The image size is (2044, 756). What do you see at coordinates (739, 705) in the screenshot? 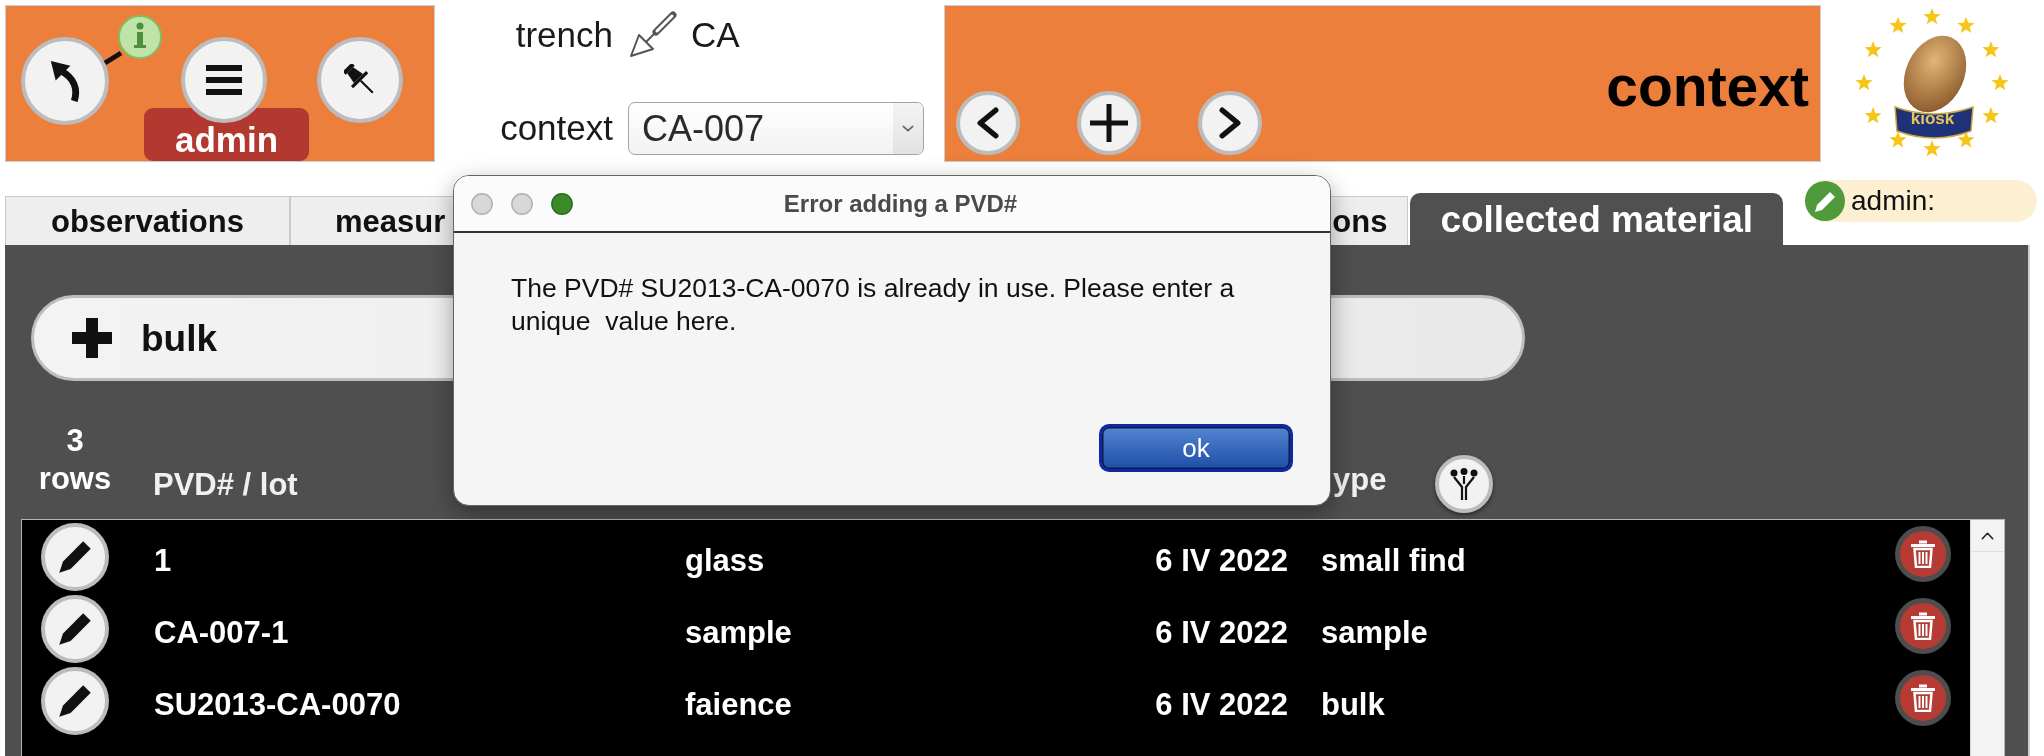
I see `table-cell-text: faience` at bounding box center [739, 705].